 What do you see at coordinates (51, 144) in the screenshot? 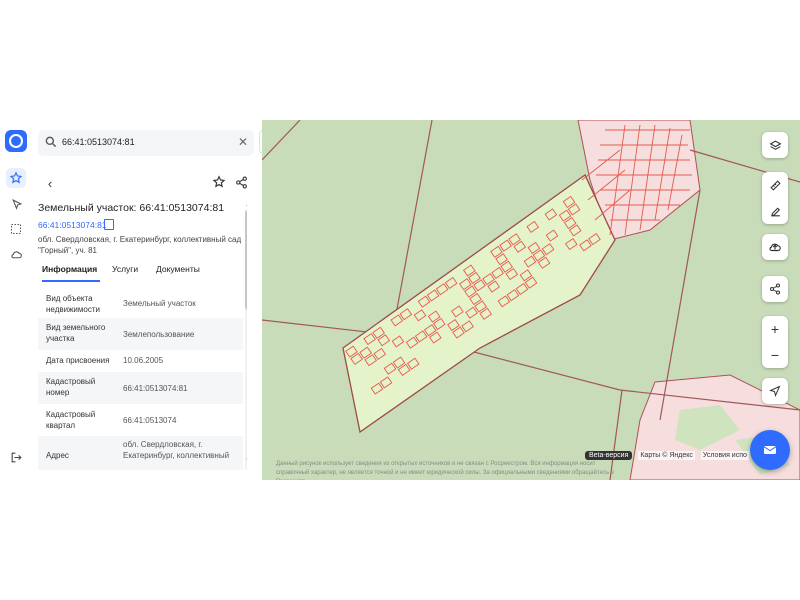
I see `search-icon` at bounding box center [51, 144].